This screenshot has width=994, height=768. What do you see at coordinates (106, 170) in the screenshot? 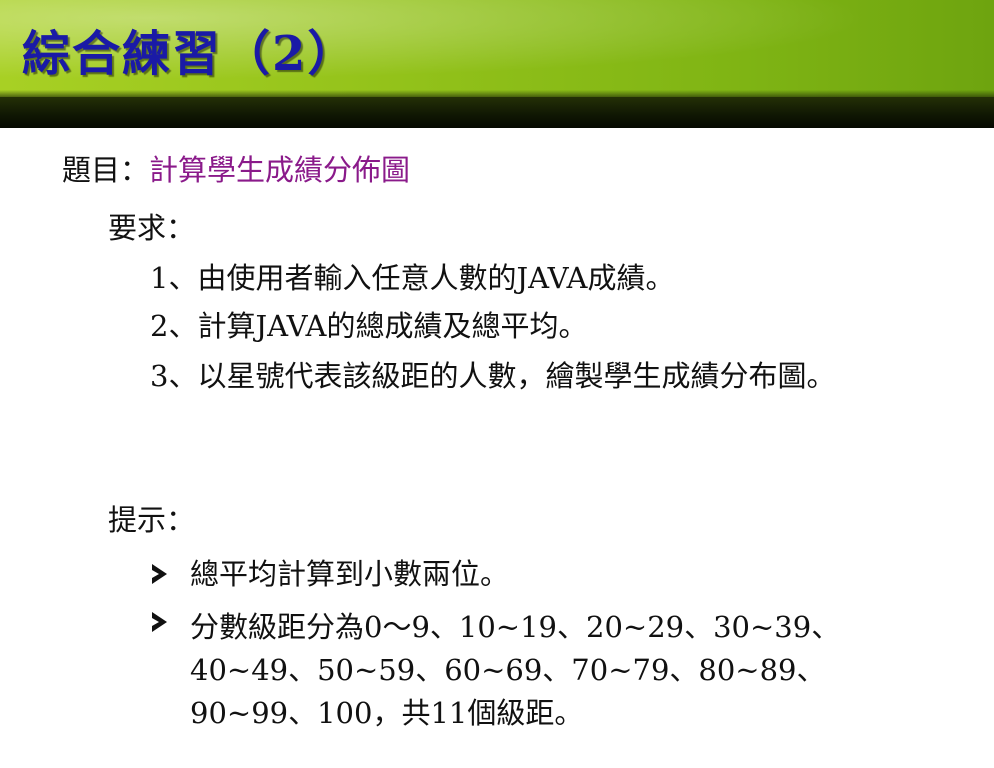
I see `topic-label: 題目：` at bounding box center [106, 170].